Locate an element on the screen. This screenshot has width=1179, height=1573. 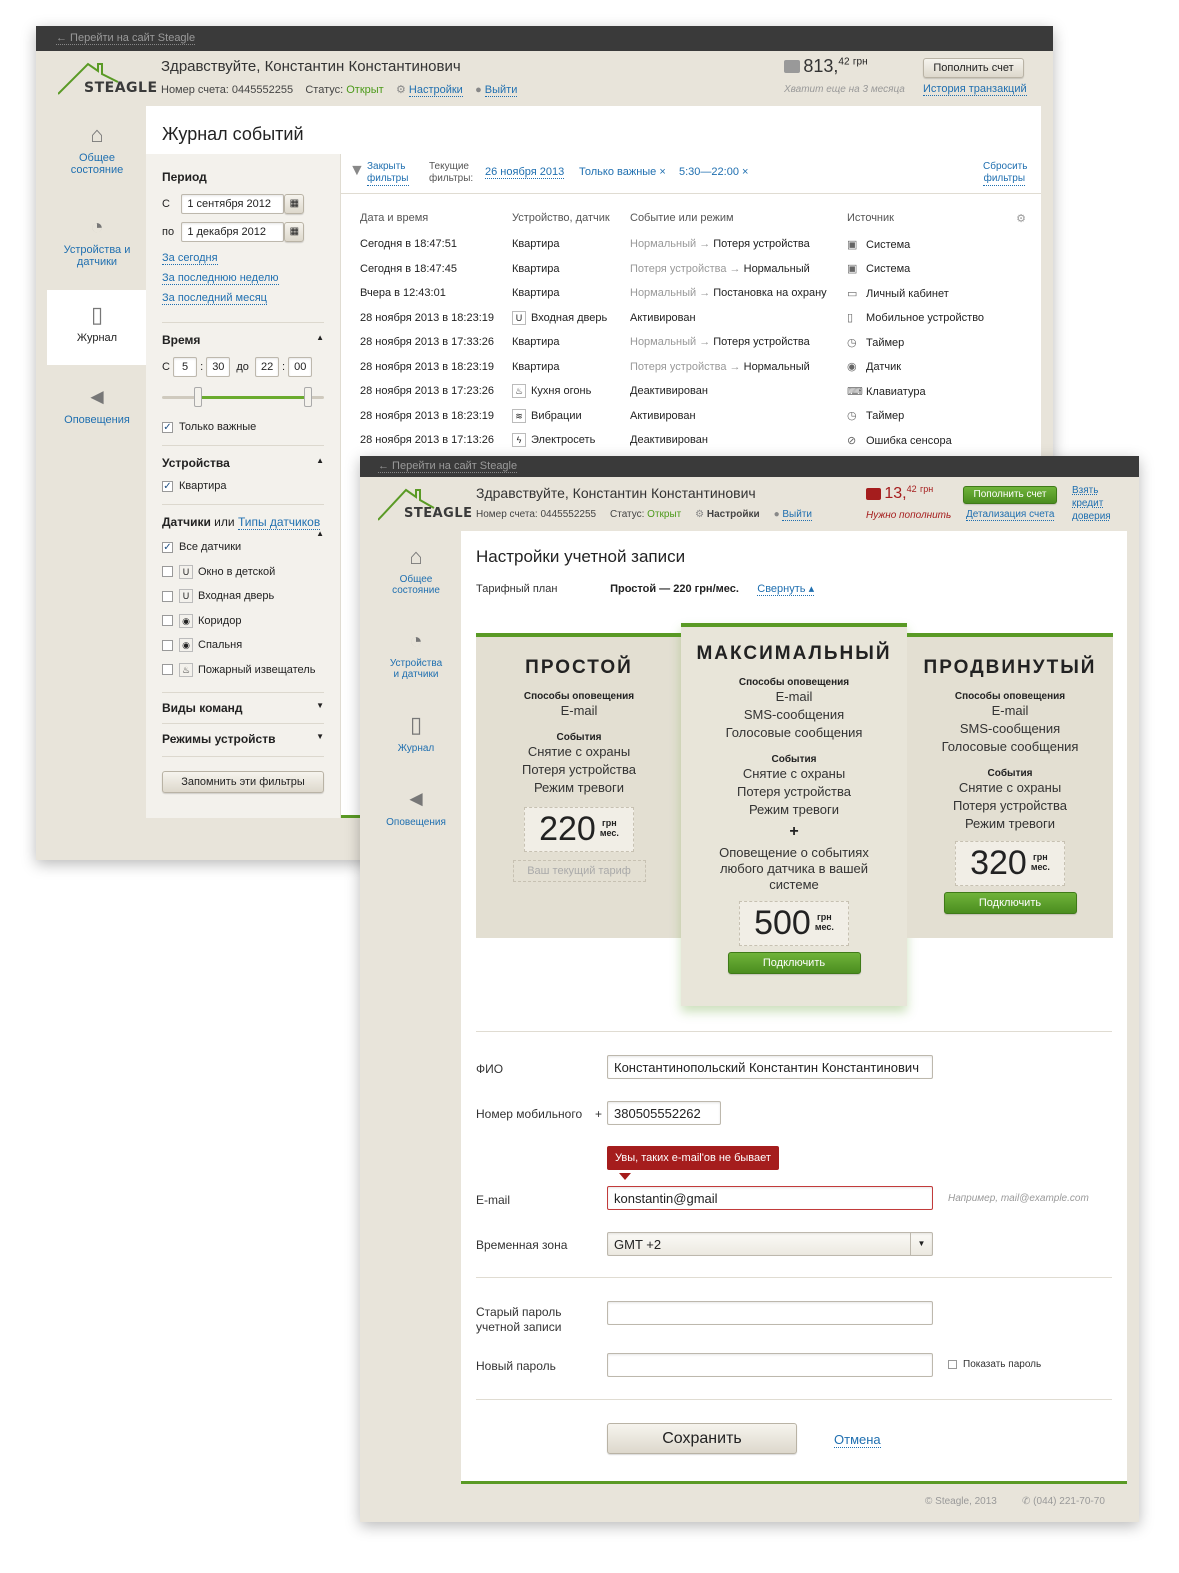
funnel-icon: ▼ is located at coordinates (357, 171).